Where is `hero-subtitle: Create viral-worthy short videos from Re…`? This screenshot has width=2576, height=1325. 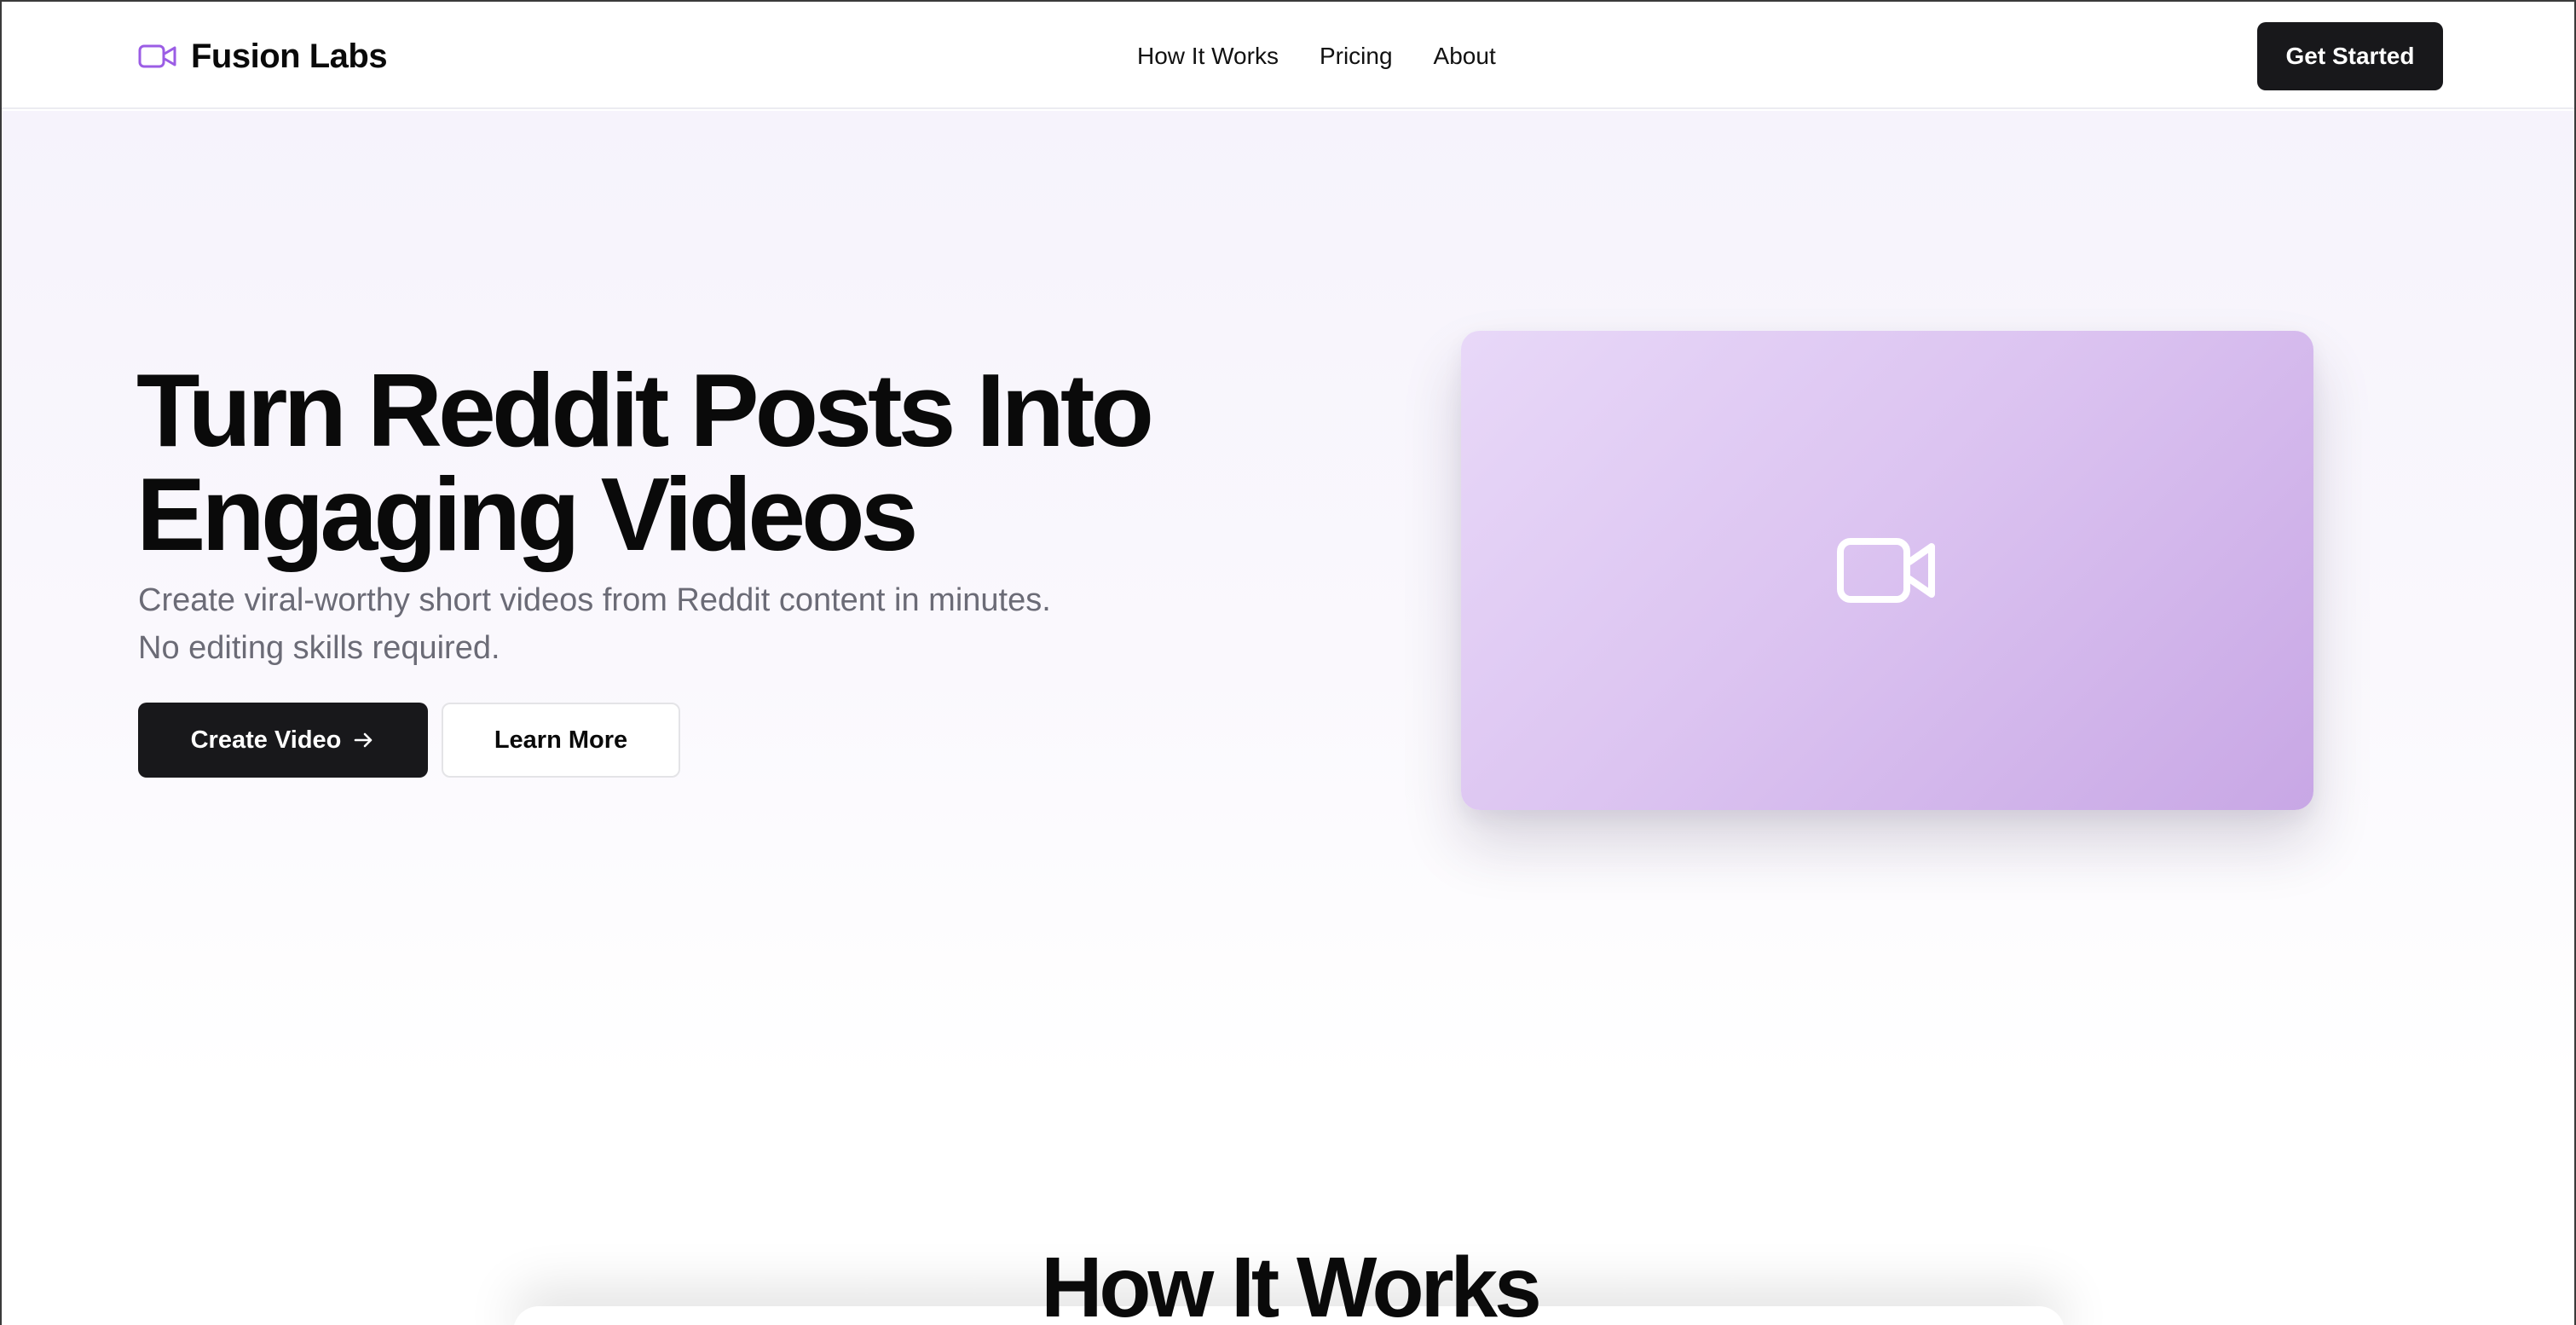 hero-subtitle: Create viral-worthy short videos from Re… is located at coordinates (700, 624).